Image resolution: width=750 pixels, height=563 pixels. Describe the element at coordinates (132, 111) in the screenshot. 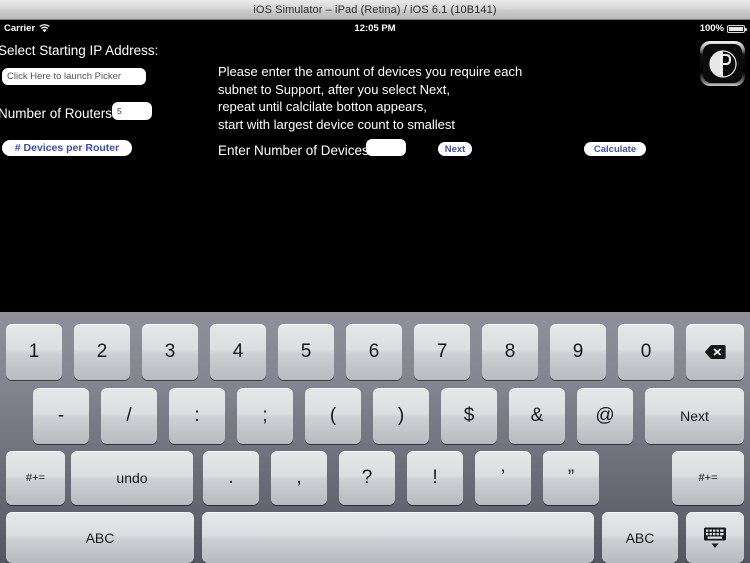

I see `number-of-routers-input` at that location.